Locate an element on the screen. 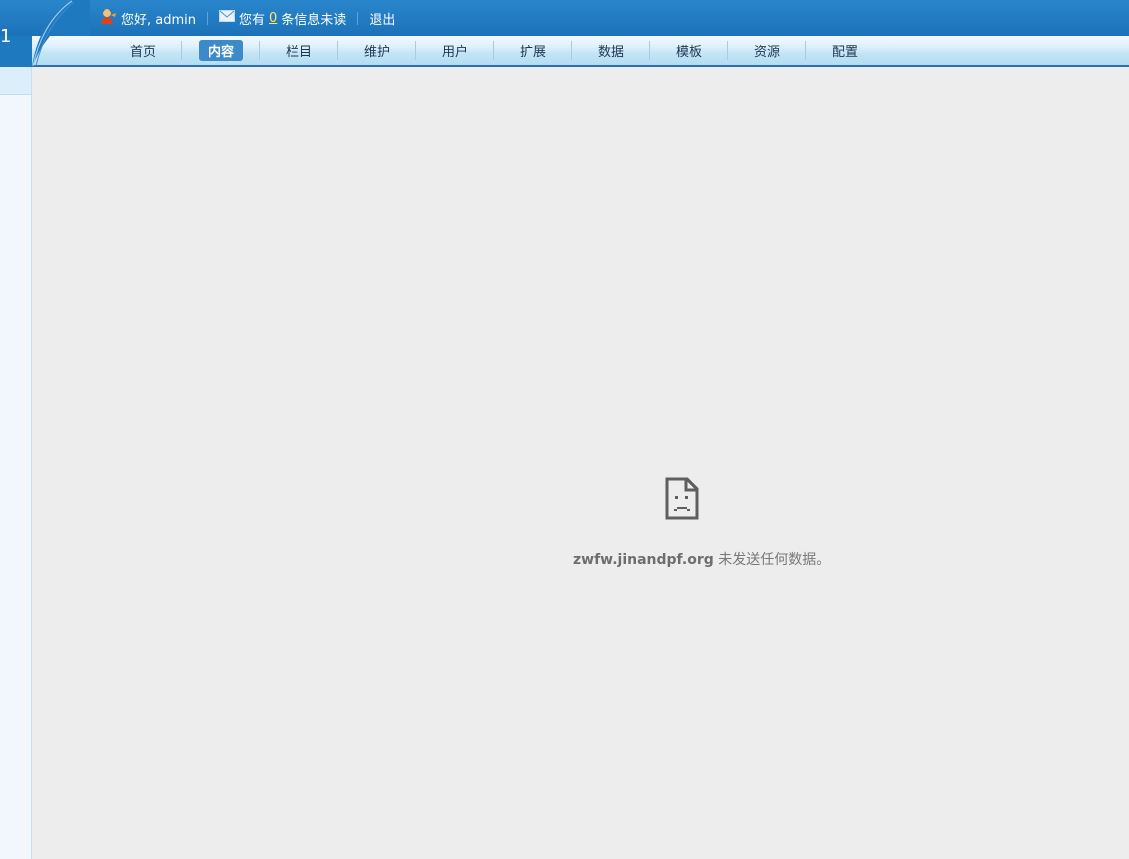 This screenshot has height=859, width=1129. greeting-text: 您好, admin is located at coordinates (158, 20).